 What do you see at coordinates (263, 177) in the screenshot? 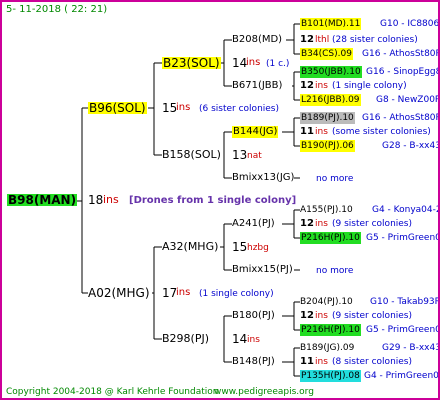
I see `node-bmixx13: Bmixx13(JG)` at bounding box center [263, 177].